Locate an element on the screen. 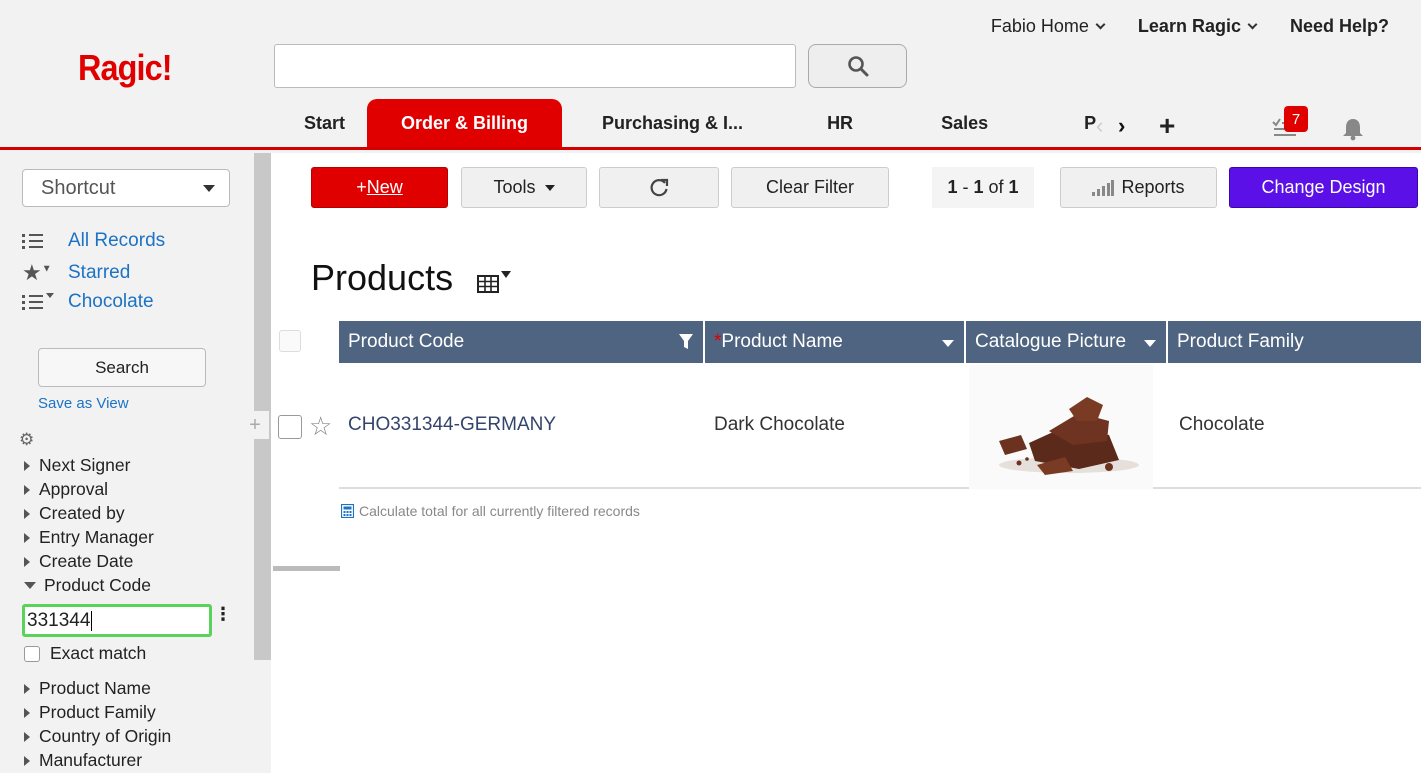  column-header-catalogue-picture: Catalogue Picture is located at coordinates (1067, 342).